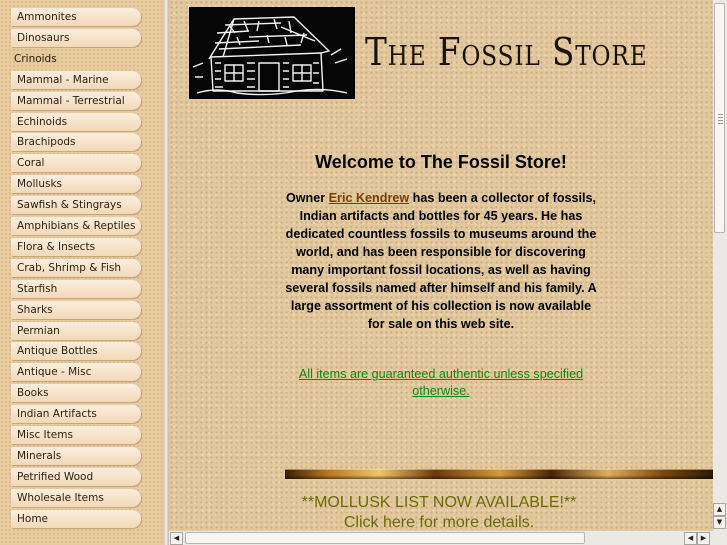 Image resolution: width=727 pixels, height=545 pixels. Describe the element at coordinates (76, 330) in the screenshot. I see `nav-item-permian: Permian` at that location.